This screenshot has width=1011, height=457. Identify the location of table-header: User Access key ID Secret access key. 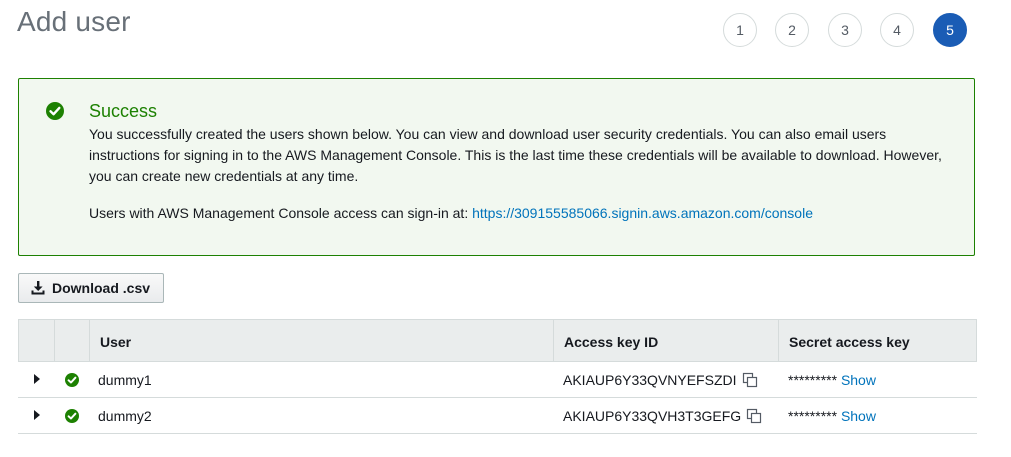
(497, 340).